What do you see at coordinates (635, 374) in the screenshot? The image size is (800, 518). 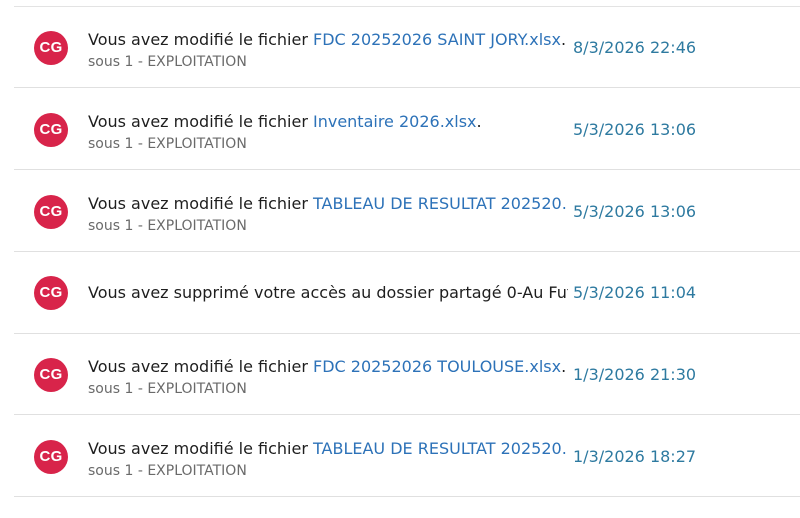 I see `activity-timestamp: 1/3/2026 21:30` at bounding box center [635, 374].